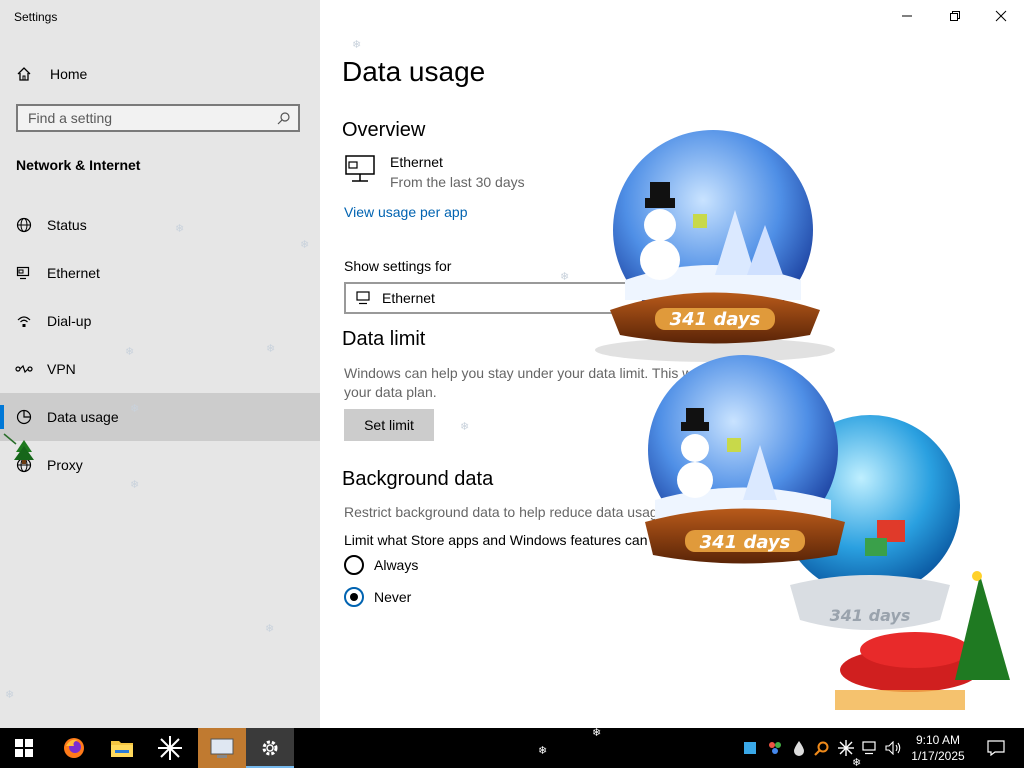  What do you see at coordinates (418, 479) in the screenshot?
I see `background-data-heading: Background data` at bounding box center [418, 479].